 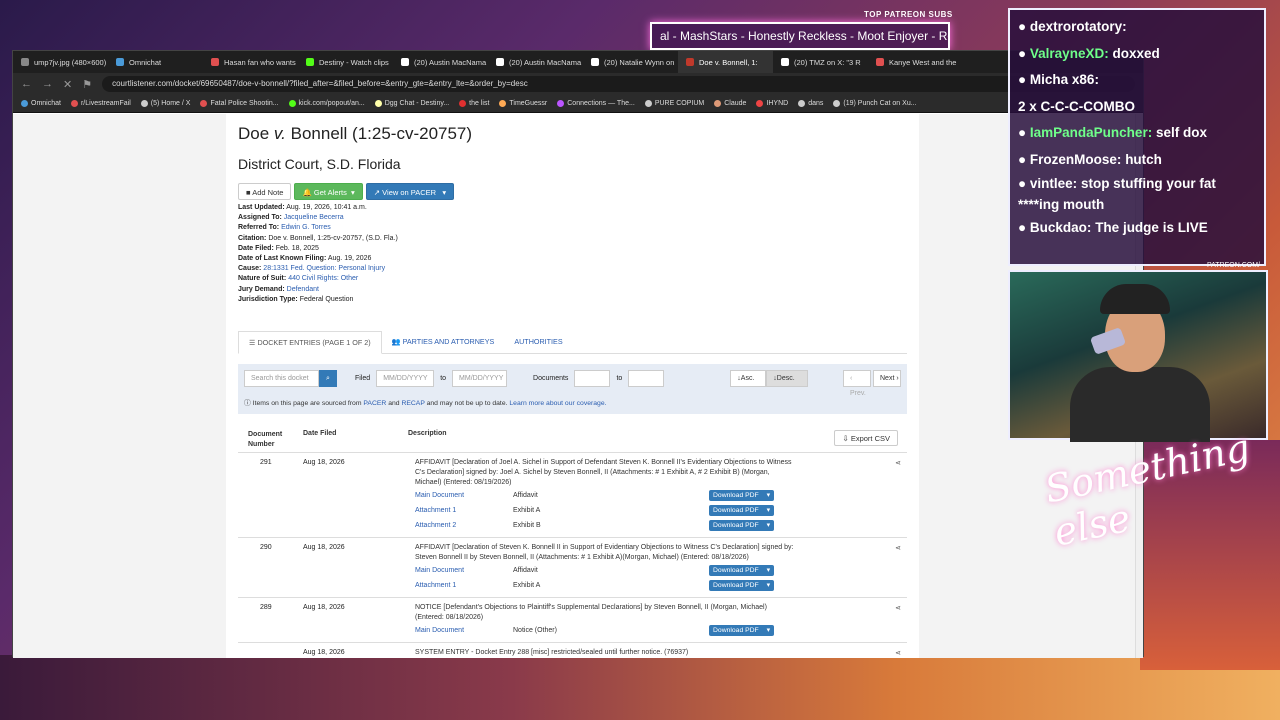 What do you see at coordinates (328, 379) in the screenshot?
I see `search-icon: ⌕` at bounding box center [328, 379].